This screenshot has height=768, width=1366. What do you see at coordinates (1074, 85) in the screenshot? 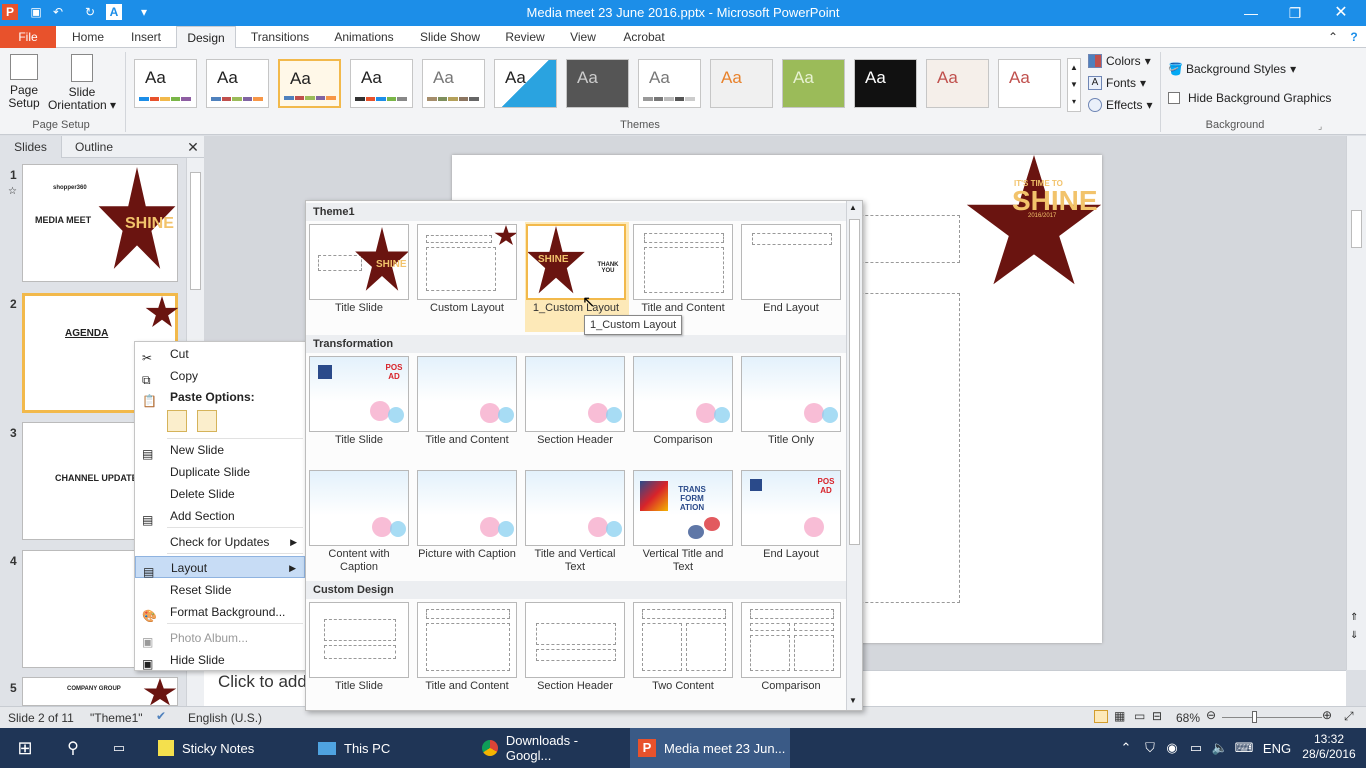
I see `themes-scroll-buttons: ▲ ▼ ▾` at bounding box center [1074, 85].